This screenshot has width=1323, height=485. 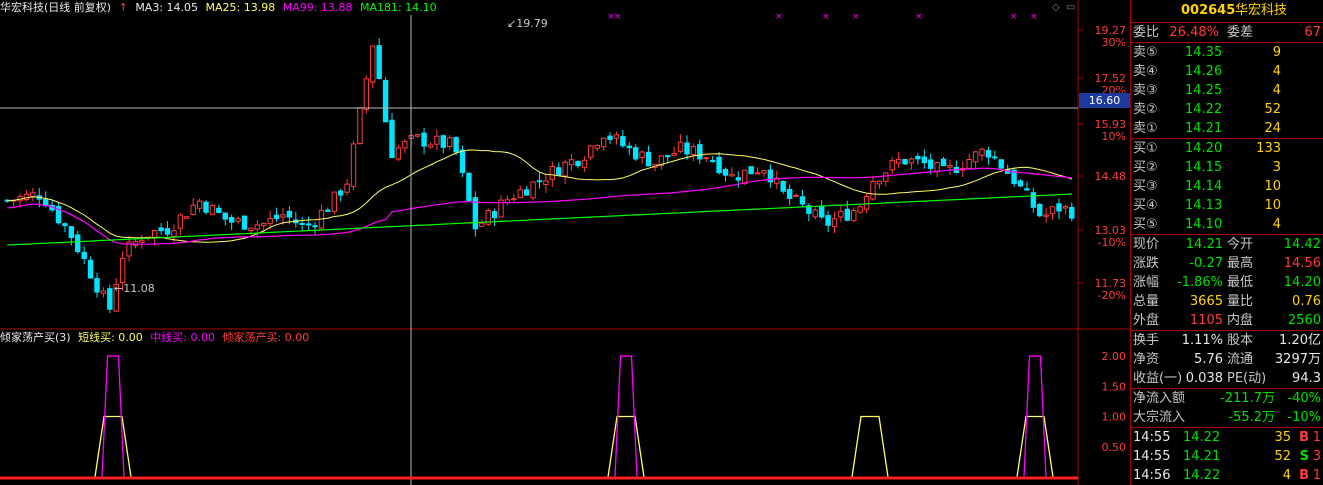 I want to click on stat-label: 涨跌, so click(x=1146, y=263).